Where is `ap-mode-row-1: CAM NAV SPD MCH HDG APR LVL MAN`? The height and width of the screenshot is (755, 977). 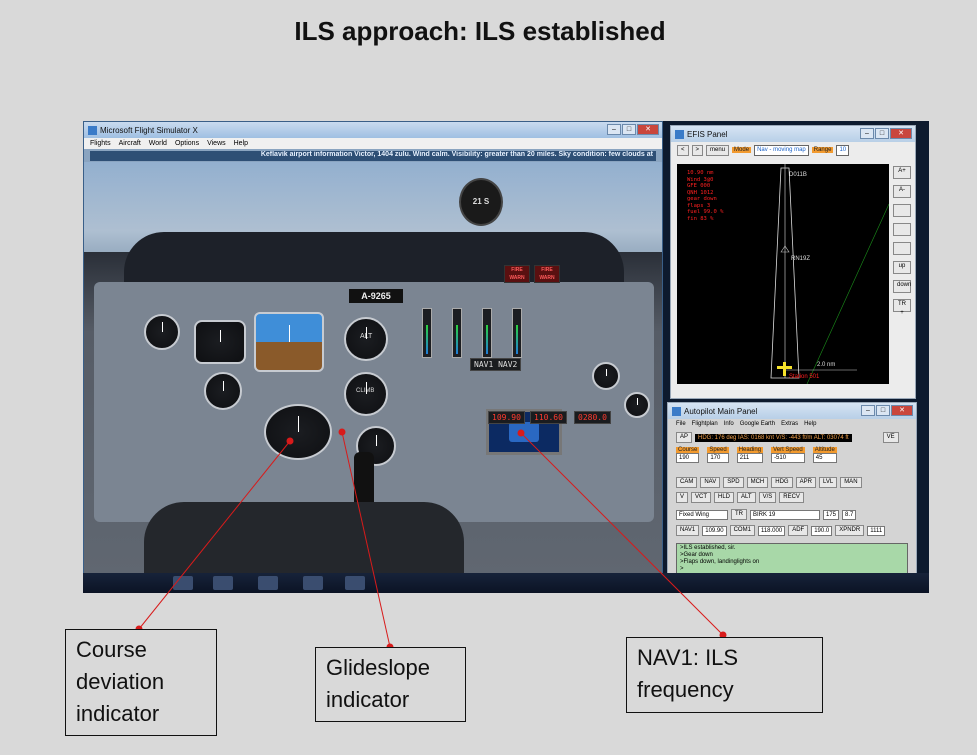 ap-mode-row-1: CAM NAV SPD MCH HDG APR LVL MAN is located at coordinates (769, 482).